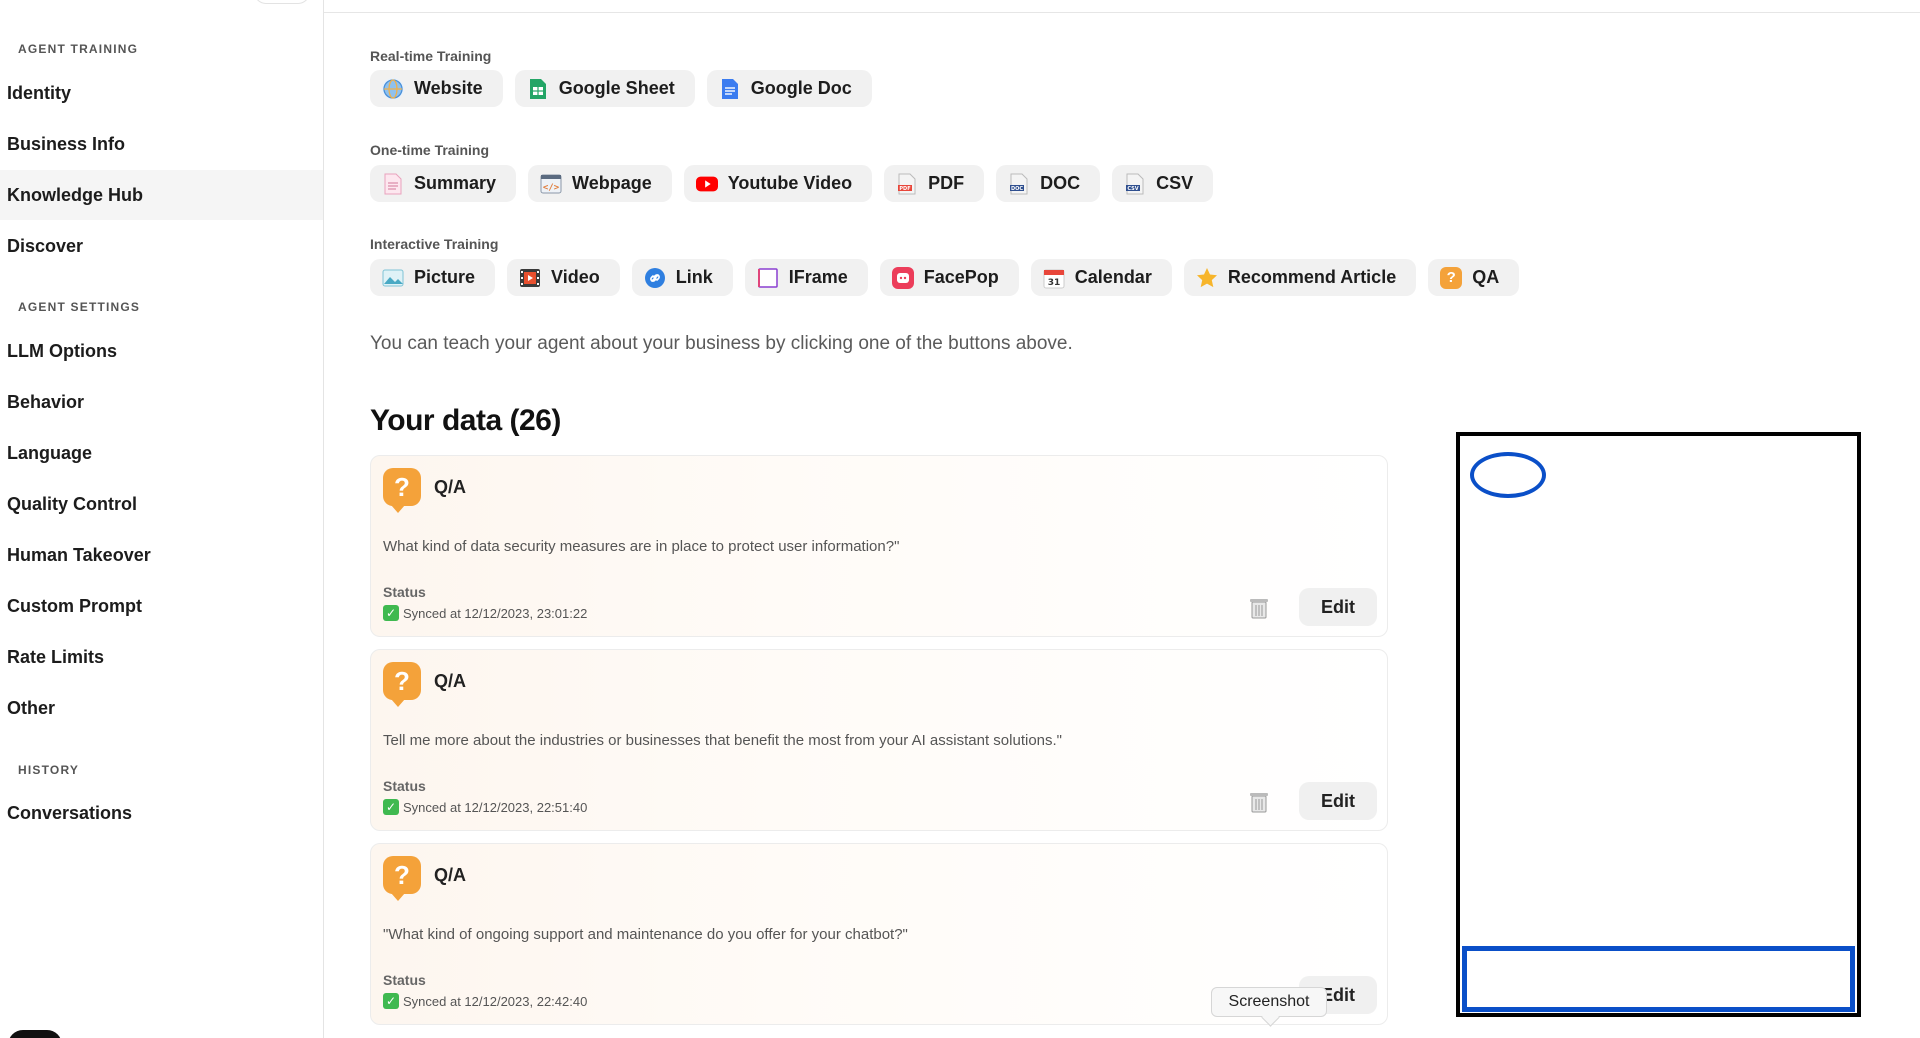 The image size is (1920, 1038). Describe the element at coordinates (616, 88) in the screenshot. I see `google-sheet-label: Google Sheet` at that location.